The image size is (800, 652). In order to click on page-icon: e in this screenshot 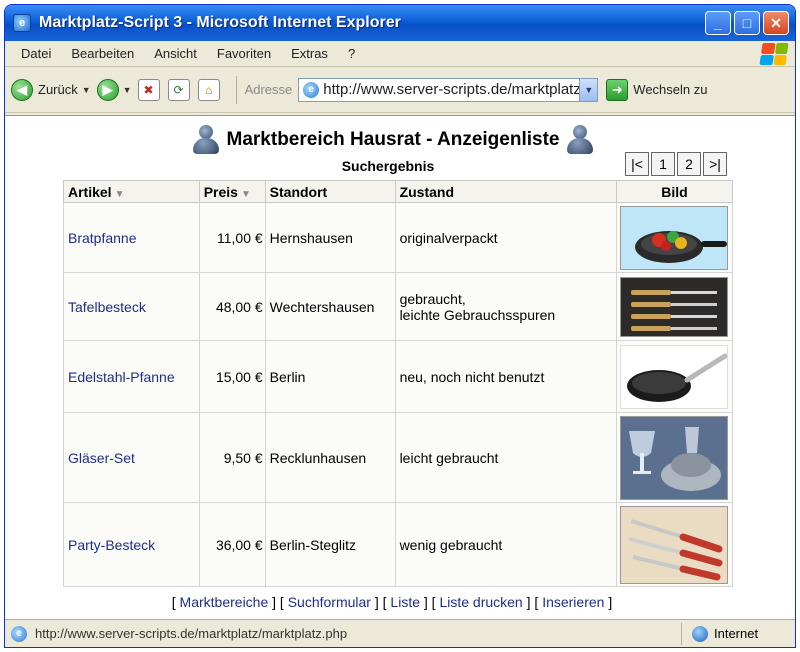, I will do `click(311, 89)`.